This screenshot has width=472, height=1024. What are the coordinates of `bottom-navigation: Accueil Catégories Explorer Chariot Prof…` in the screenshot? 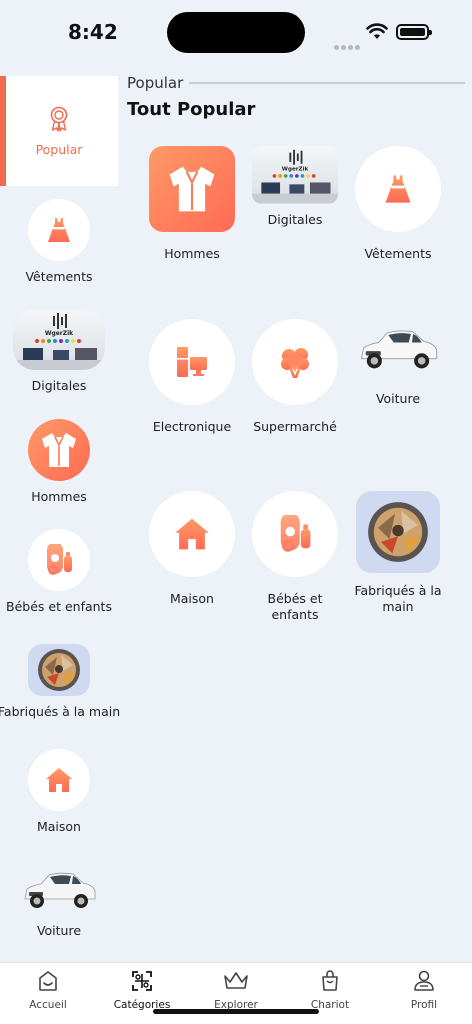 It's located at (236, 993).